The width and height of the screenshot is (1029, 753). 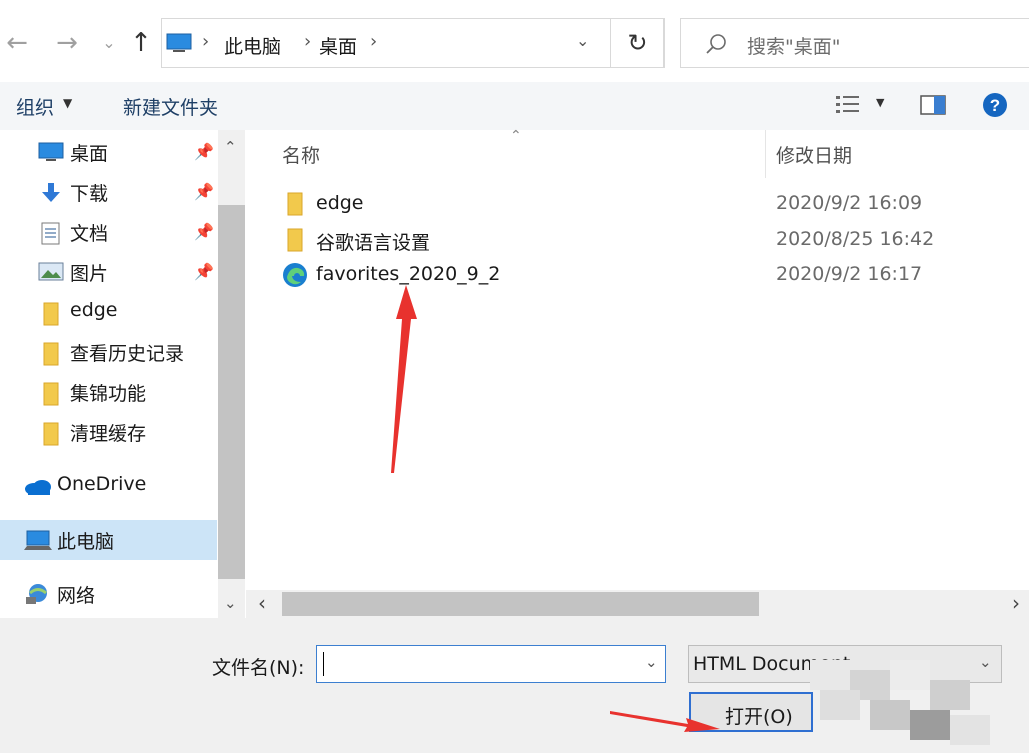 I want to click on organize-menu: 组织, so click(x=35, y=106).